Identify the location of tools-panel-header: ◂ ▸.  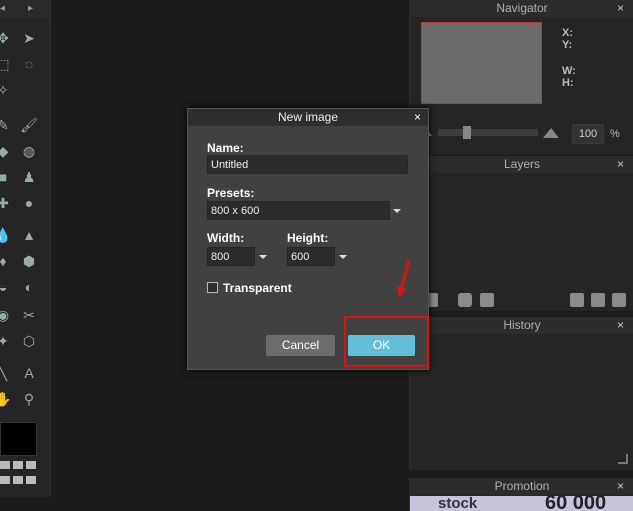
(25, 9).